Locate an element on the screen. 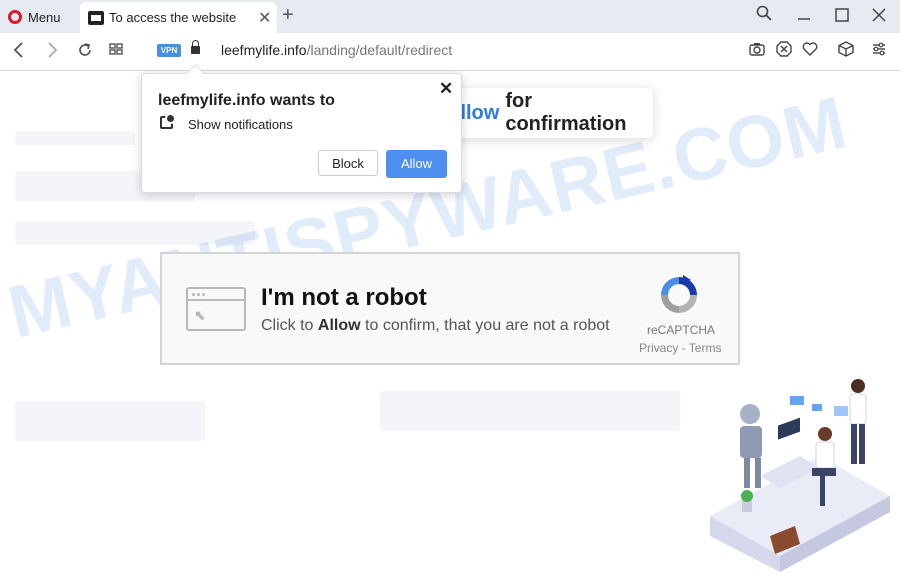 The height and width of the screenshot is (572, 900). allow-button: Allow is located at coordinates (416, 164).